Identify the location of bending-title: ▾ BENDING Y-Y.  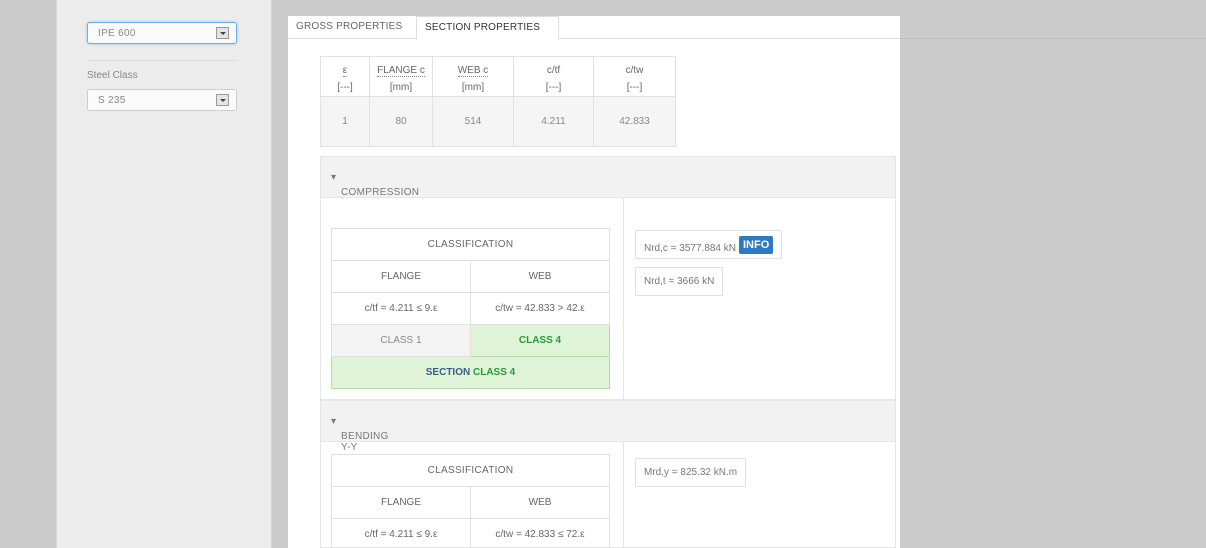
(360, 434).